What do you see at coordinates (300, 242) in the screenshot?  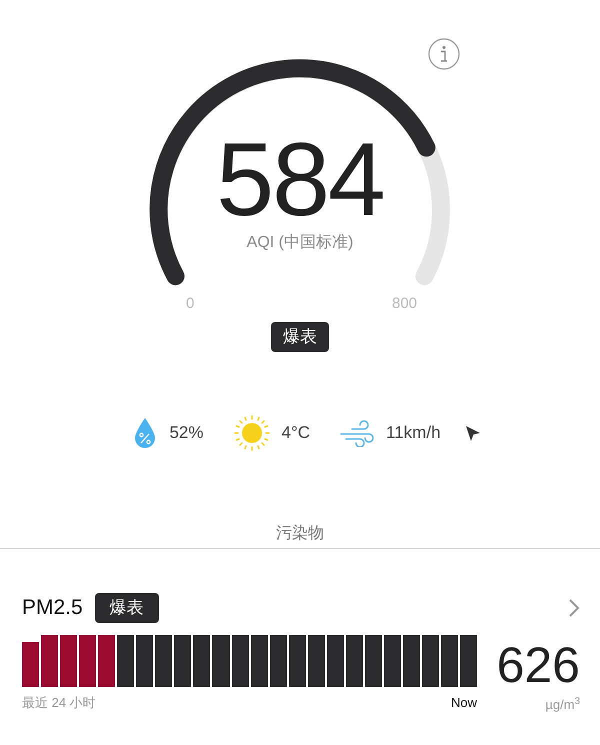 I see `aqi-label: AQI (中国标准)` at bounding box center [300, 242].